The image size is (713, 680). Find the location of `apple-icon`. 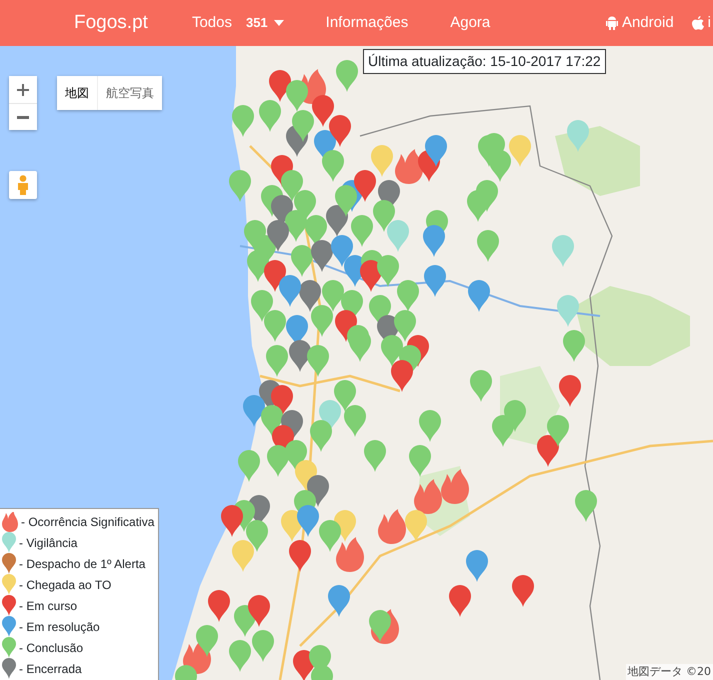

apple-icon is located at coordinates (698, 23).